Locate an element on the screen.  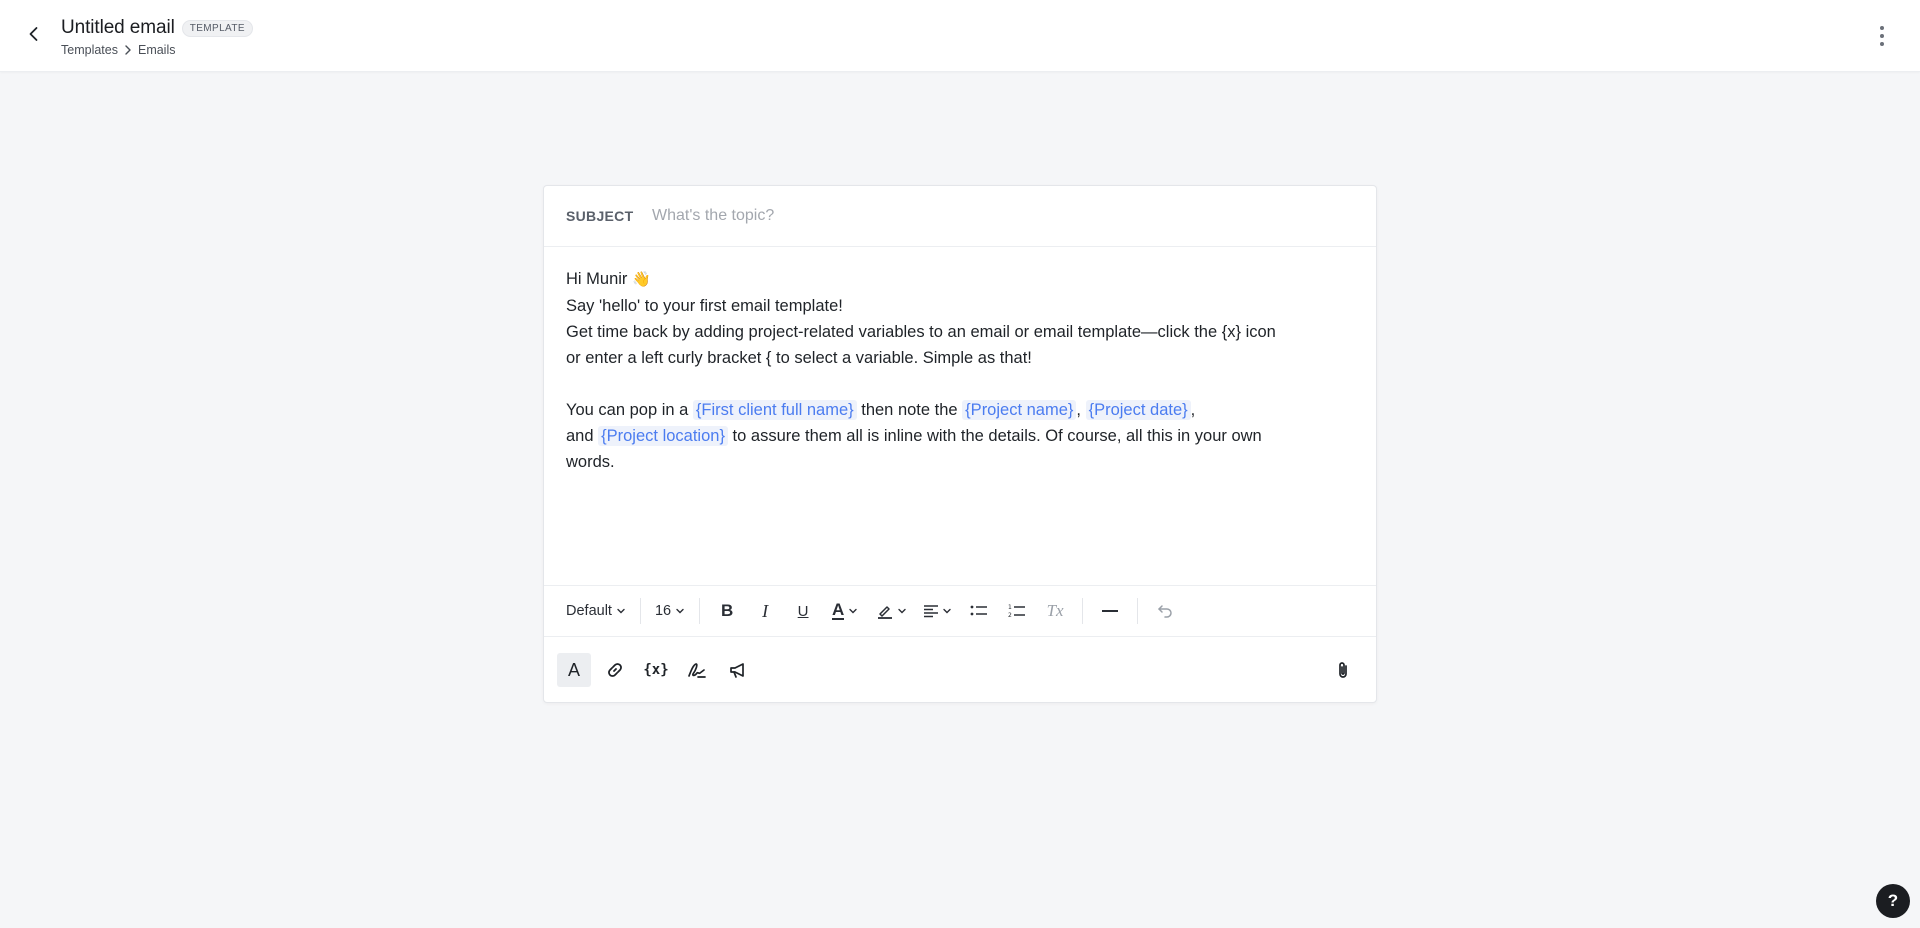
horizontal-rule-button is located at coordinates (1110, 611).